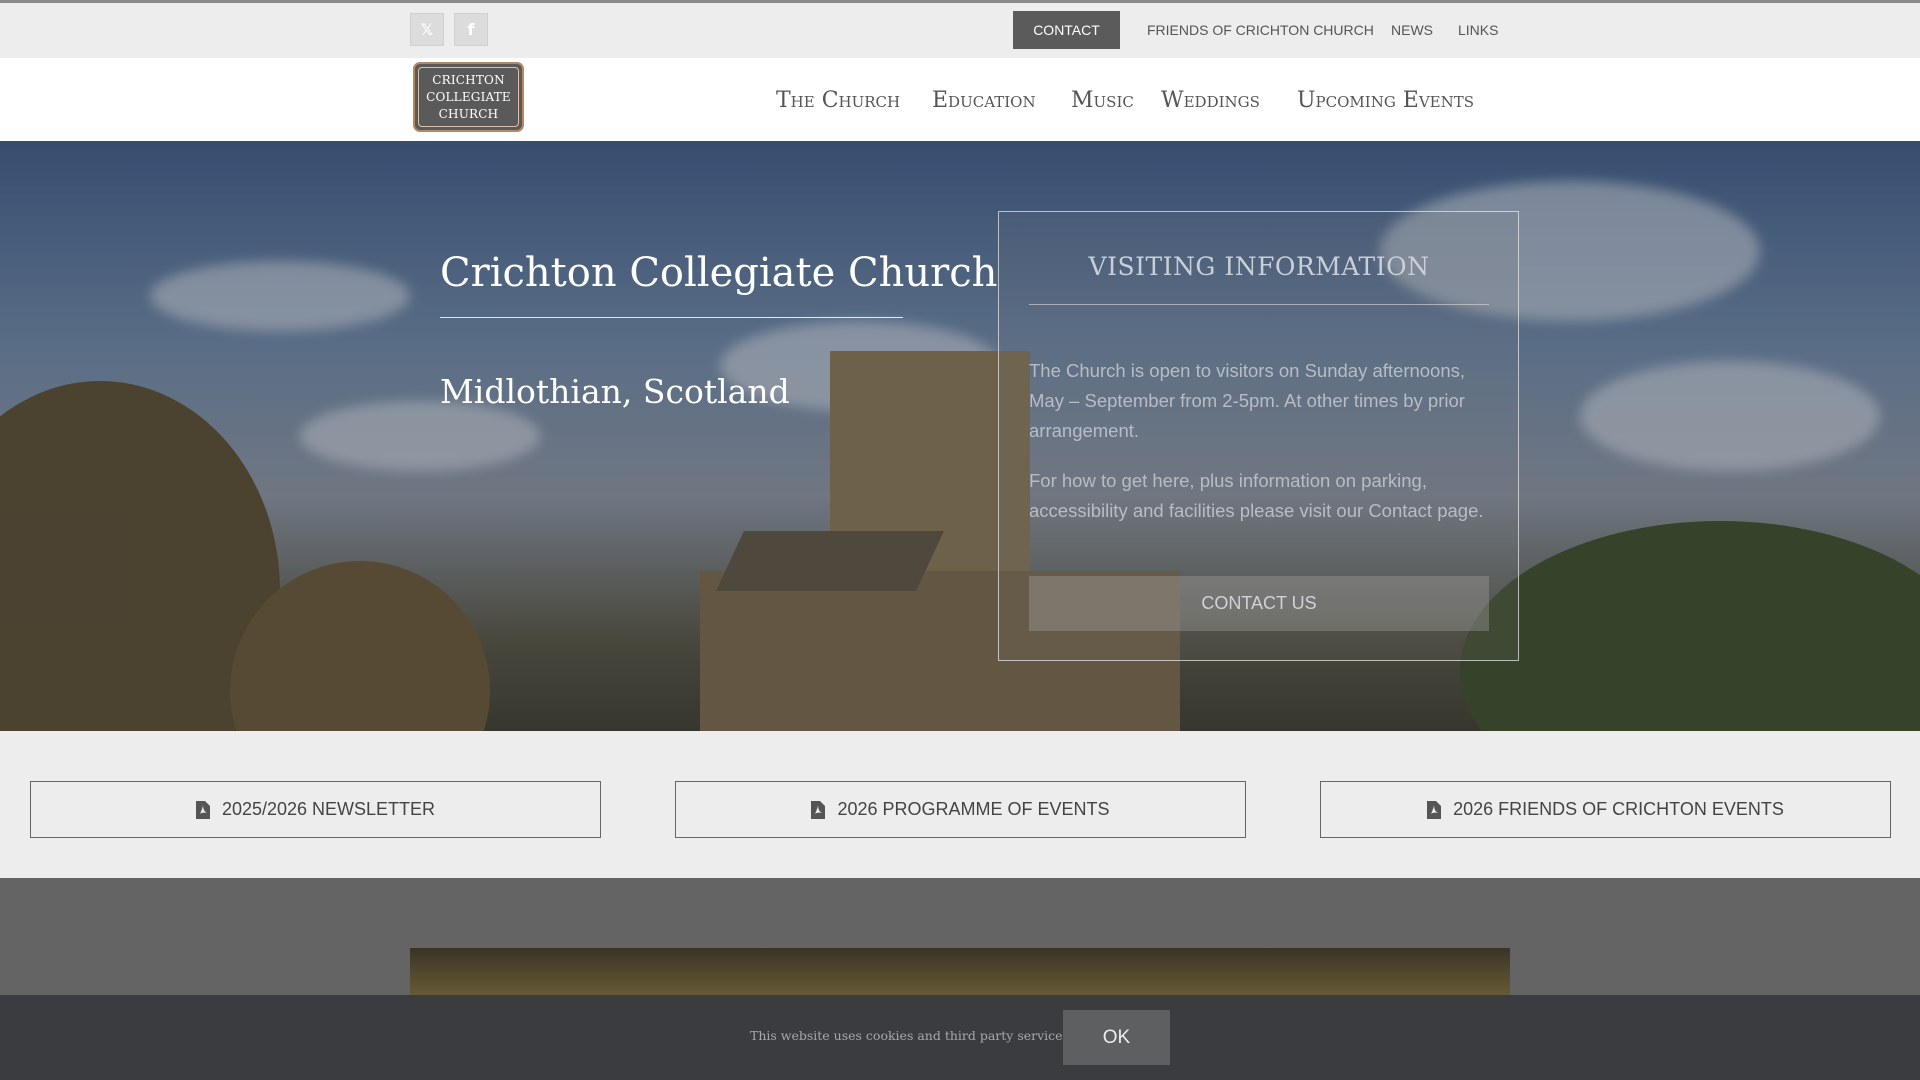 This screenshot has width=1920, height=1080. I want to click on contact-us-button: CONTACT US, so click(1259, 603).